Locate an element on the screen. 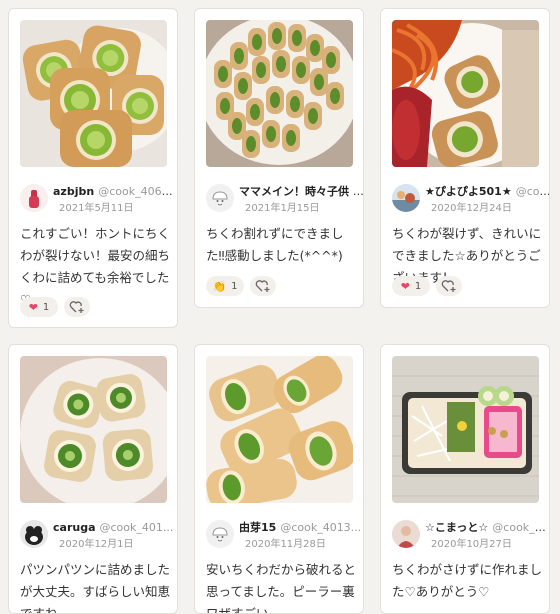 The height and width of the screenshot is (614, 560). post-date: 2021年5月11日 is located at coordinates (96, 208).